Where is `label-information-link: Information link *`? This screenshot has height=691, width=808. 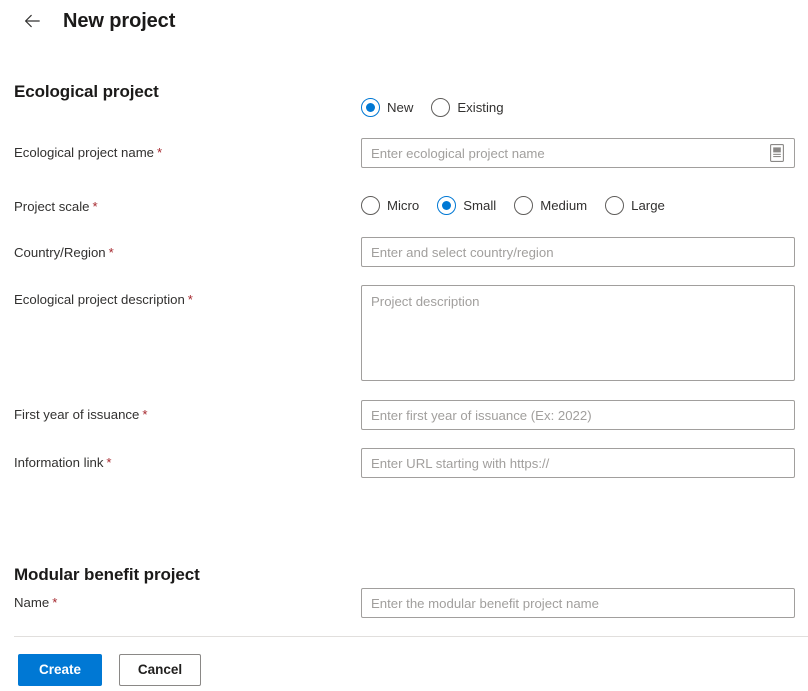
label-information-link: Information link * is located at coordinates (63, 462).